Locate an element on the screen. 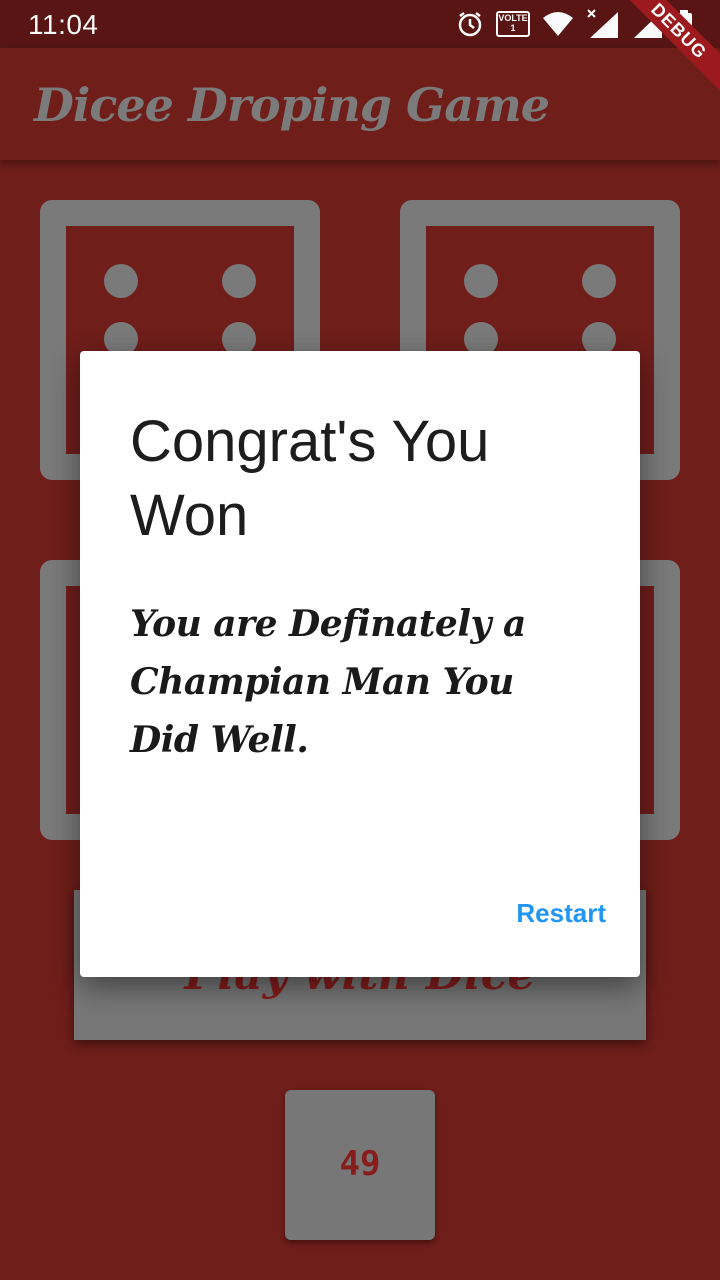 This screenshot has height=1280, width=720. restart-button: Restart is located at coordinates (561, 913).